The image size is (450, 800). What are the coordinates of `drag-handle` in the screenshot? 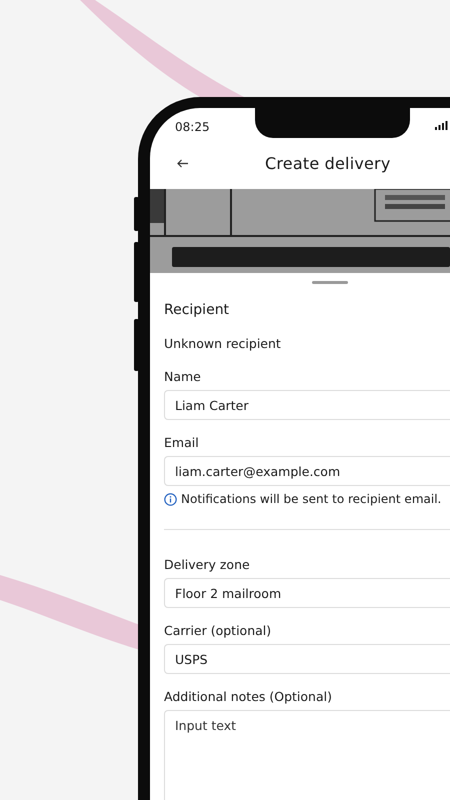 It's located at (330, 282).